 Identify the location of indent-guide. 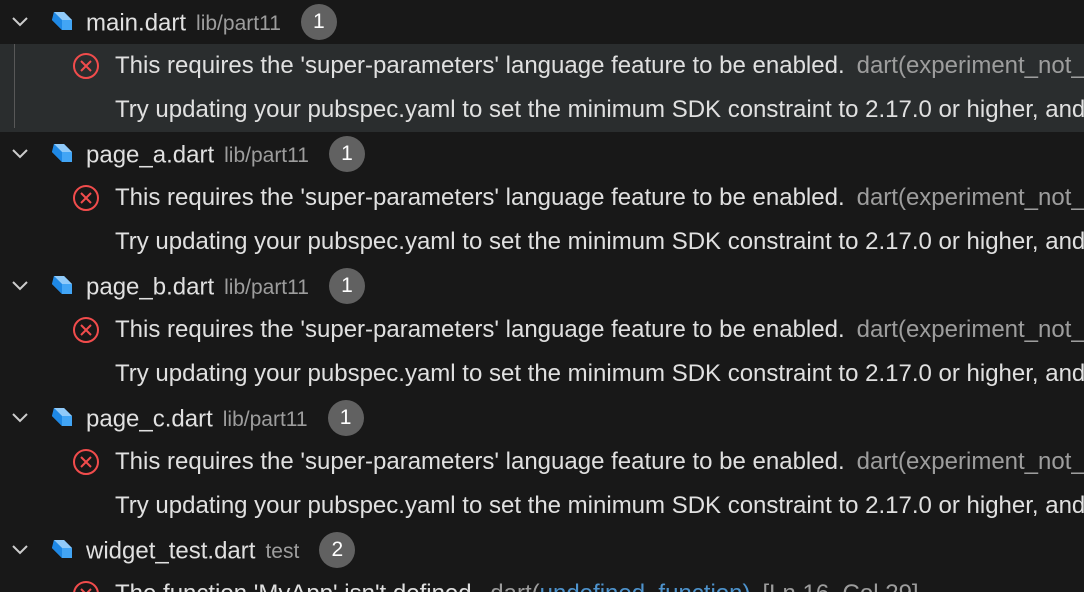
(14, 86).